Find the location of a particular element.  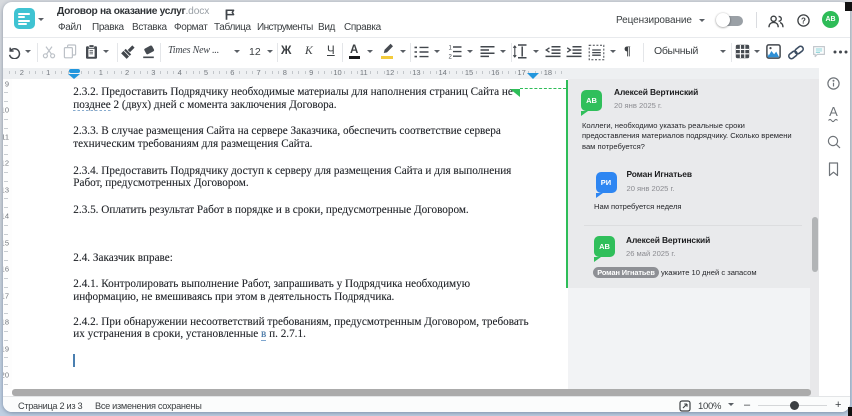

svg-text: 1 is located at coordinates (451, 48).